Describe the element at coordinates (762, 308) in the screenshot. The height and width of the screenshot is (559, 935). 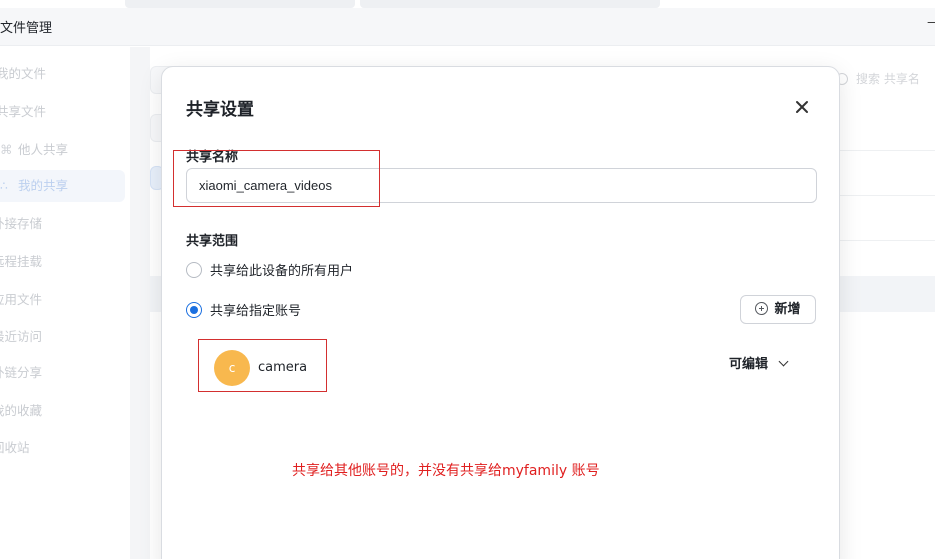
I see `plus-circle-icon` at that location.